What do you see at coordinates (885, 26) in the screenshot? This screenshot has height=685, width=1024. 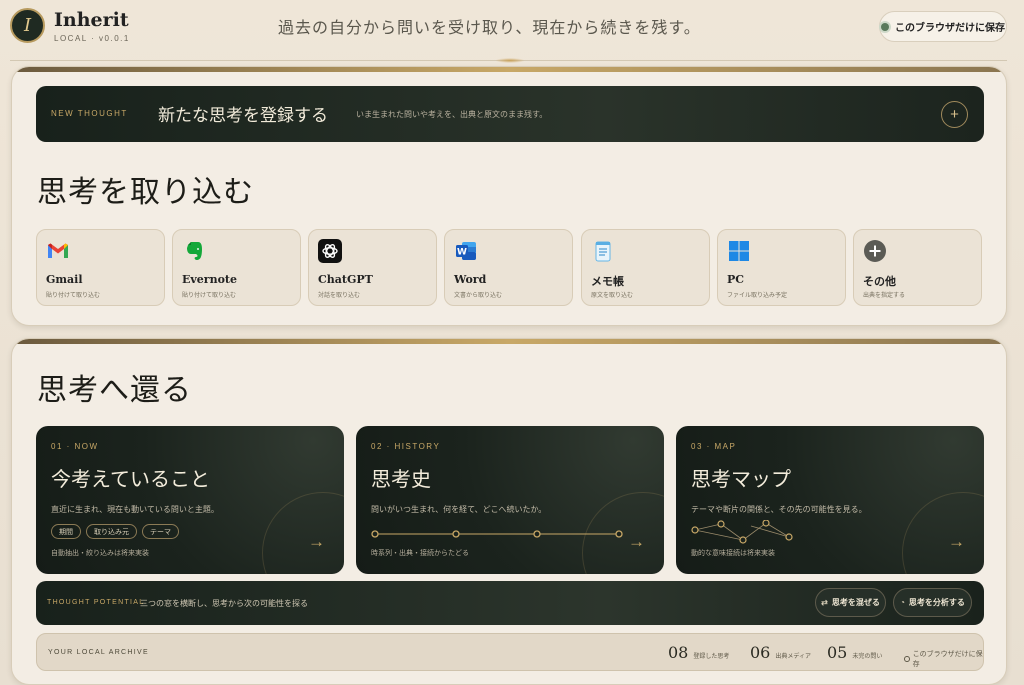 I see `status-dot-icon` at bounding box center [885, 26].